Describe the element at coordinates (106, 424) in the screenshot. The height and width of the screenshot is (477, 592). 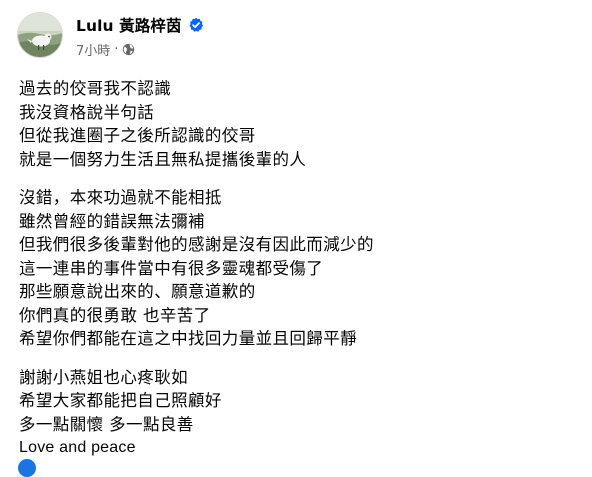
I see `text-line: 多一點關懷 多一點良善` at that location.